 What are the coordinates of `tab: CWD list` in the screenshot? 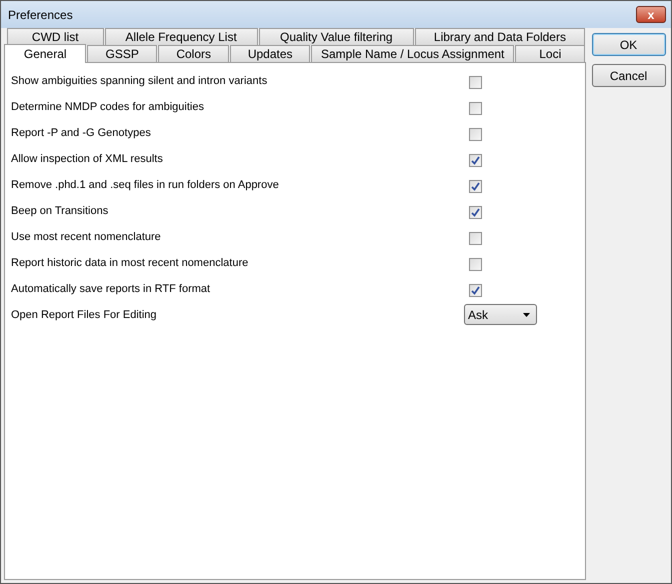 It's located at (55, 36).